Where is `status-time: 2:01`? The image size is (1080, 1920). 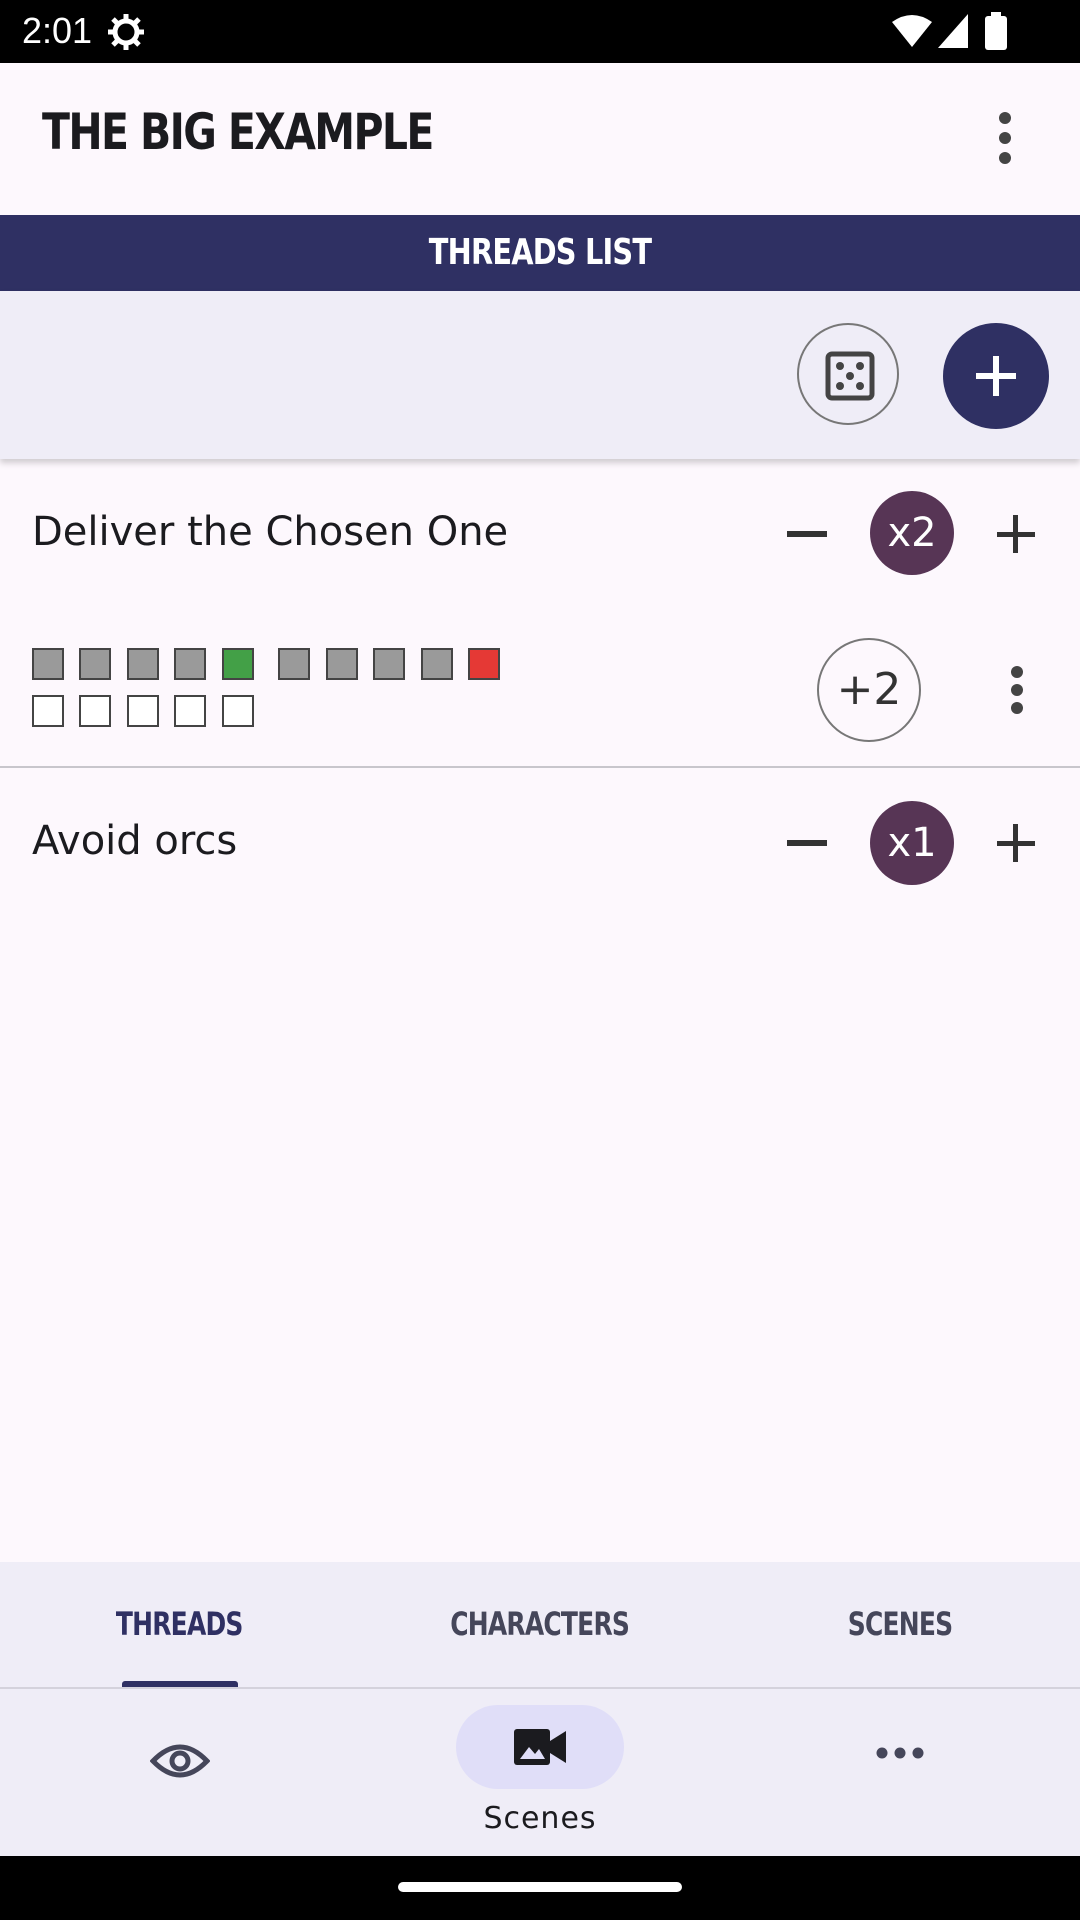
status-time: 2:01 is located at coordinates (57, 30).